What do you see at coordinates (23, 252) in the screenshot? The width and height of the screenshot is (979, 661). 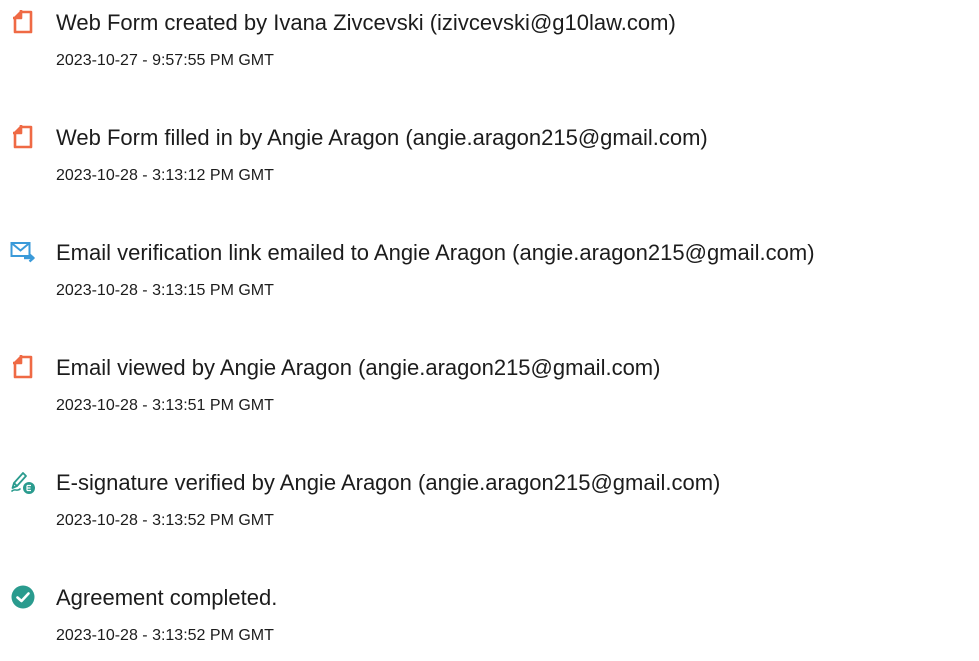 I see `email-forward-icon` at bounding box center [23, 252].